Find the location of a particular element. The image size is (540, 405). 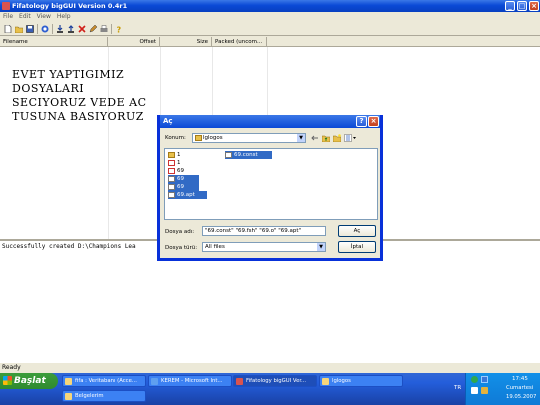

filetype-value: All files is located at coordinates (215, 247).